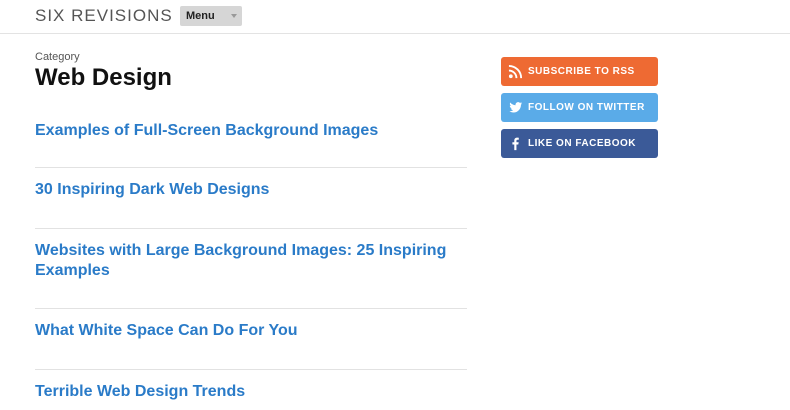 The image size is (790, 410). What do you see at coordinates (515, 71) in the screenshot?
I see `rss-icon` at bounding box center [515, 71].